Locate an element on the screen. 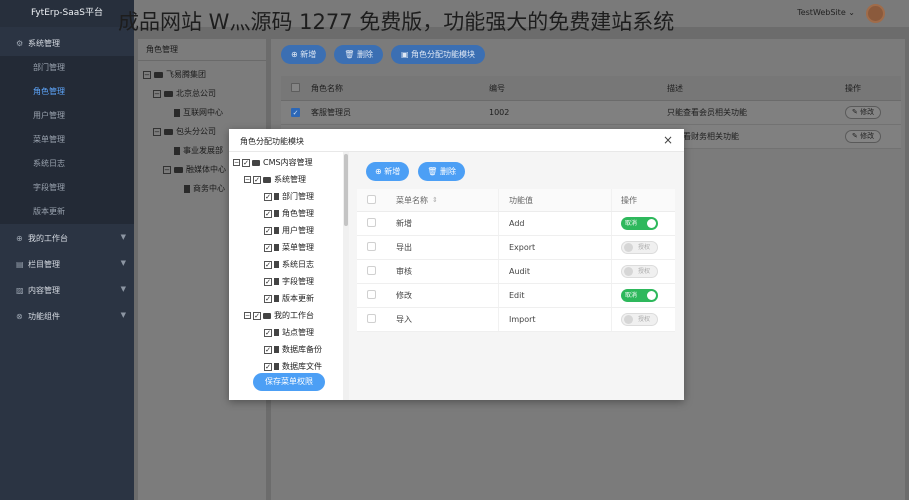 The width and height of the screenshot is (909, 500). menu-tree-node: ✓ 角色管理 is located at coordinates (286, 213).